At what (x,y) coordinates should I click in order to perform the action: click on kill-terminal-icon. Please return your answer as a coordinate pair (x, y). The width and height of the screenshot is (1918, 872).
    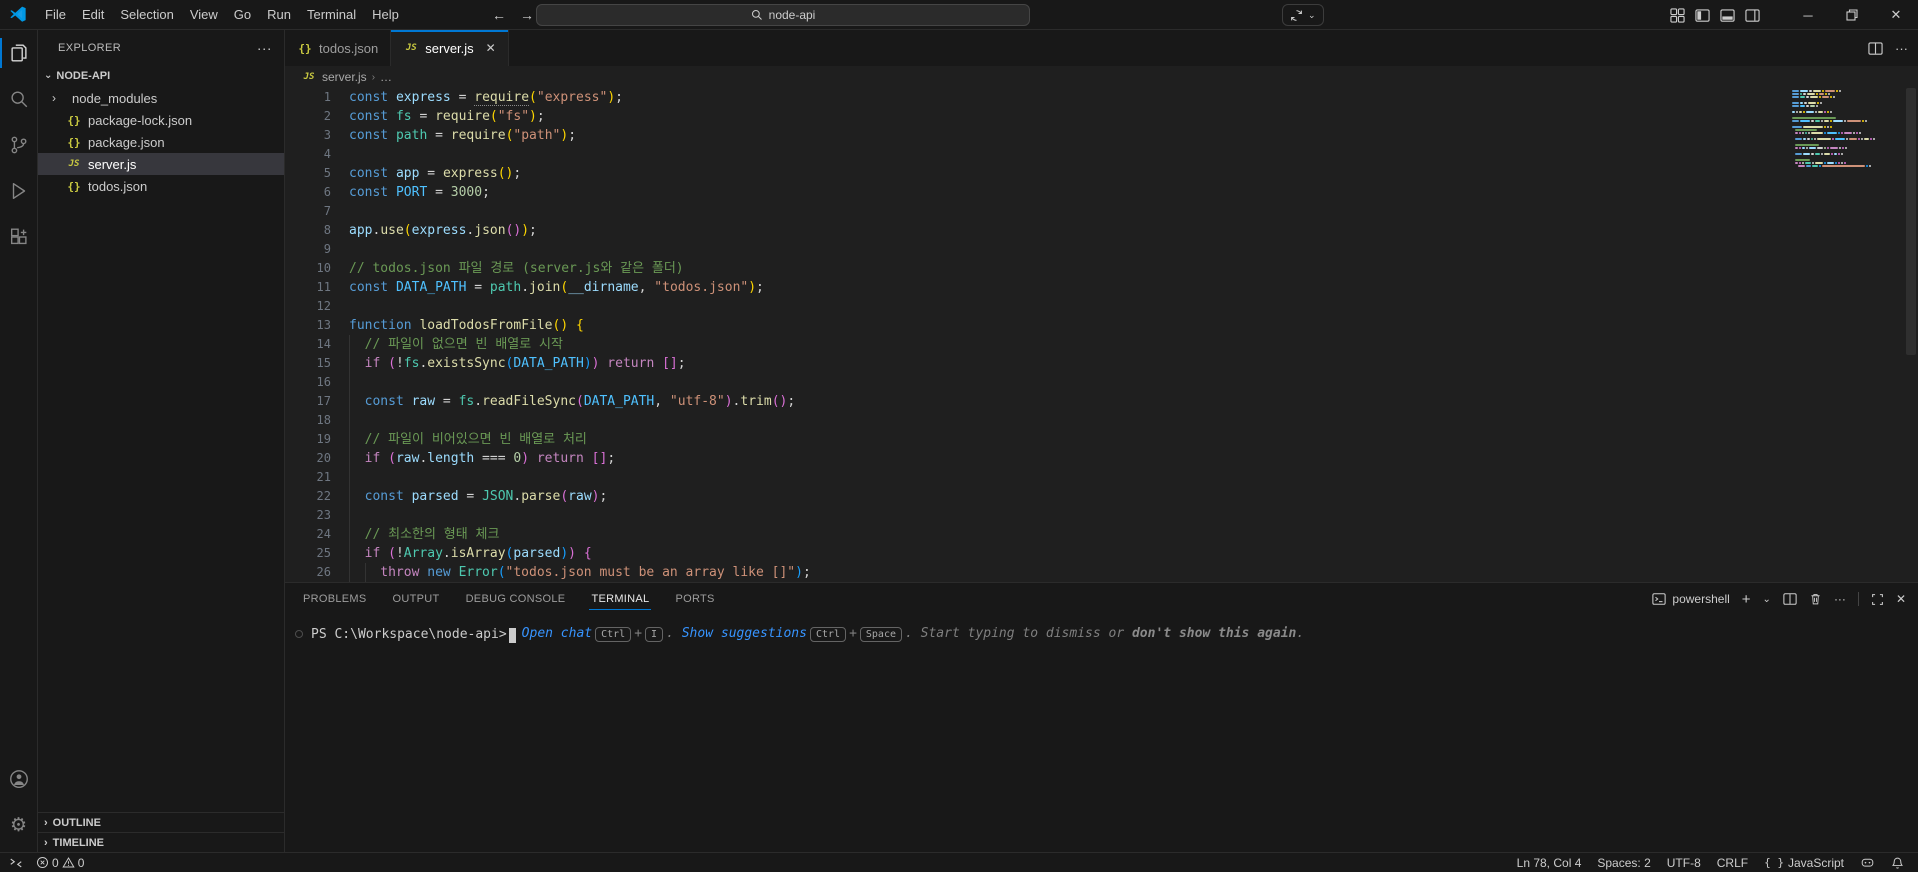
    Looking at the image, I should click on (1815, 599).